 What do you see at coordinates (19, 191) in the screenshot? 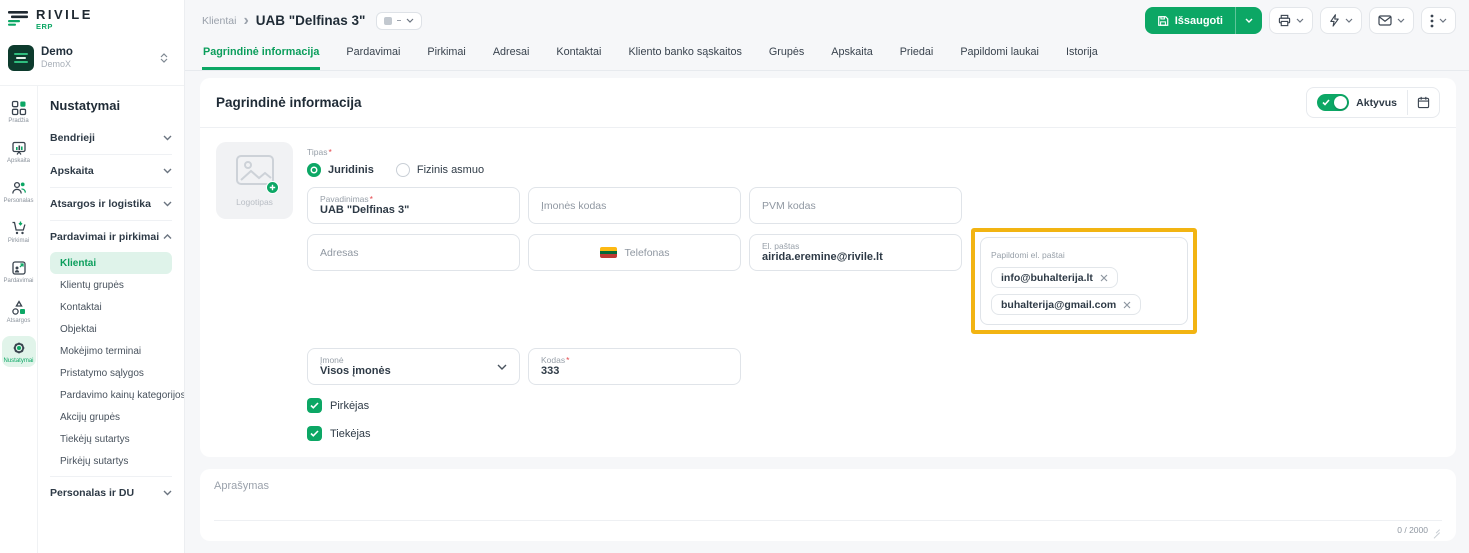
I see `rail-item-personalas: Personalas` at bounding box center [19, 191].